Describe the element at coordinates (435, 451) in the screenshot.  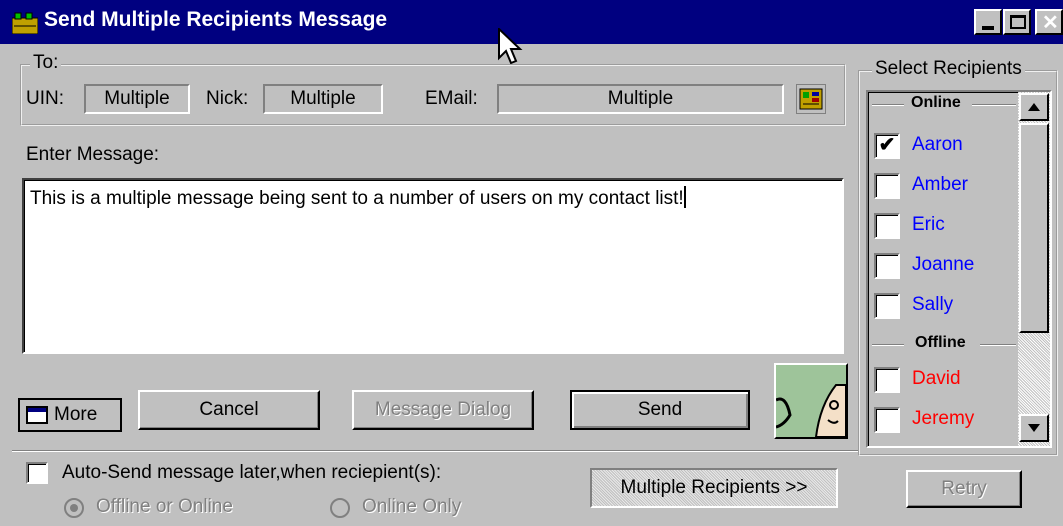
I see `divider` at that location.